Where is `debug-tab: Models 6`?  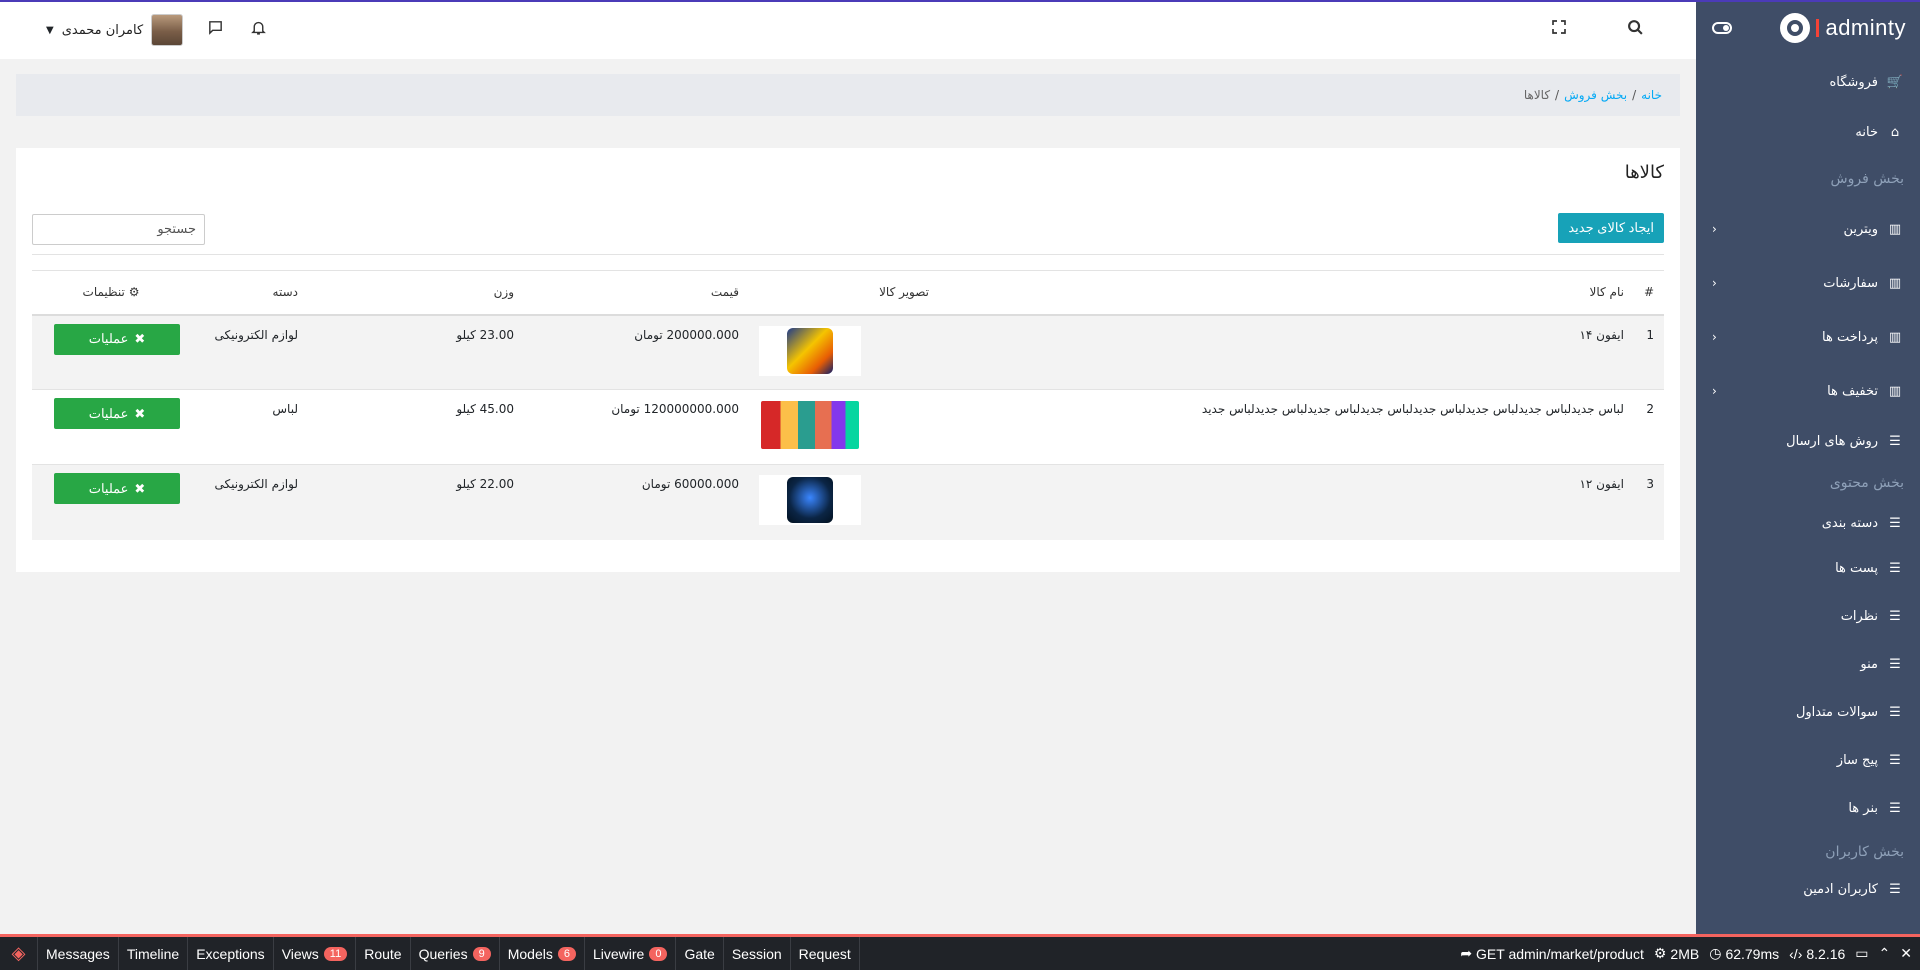
debug-tab: Models 6 is located at coordinates (542, 953).